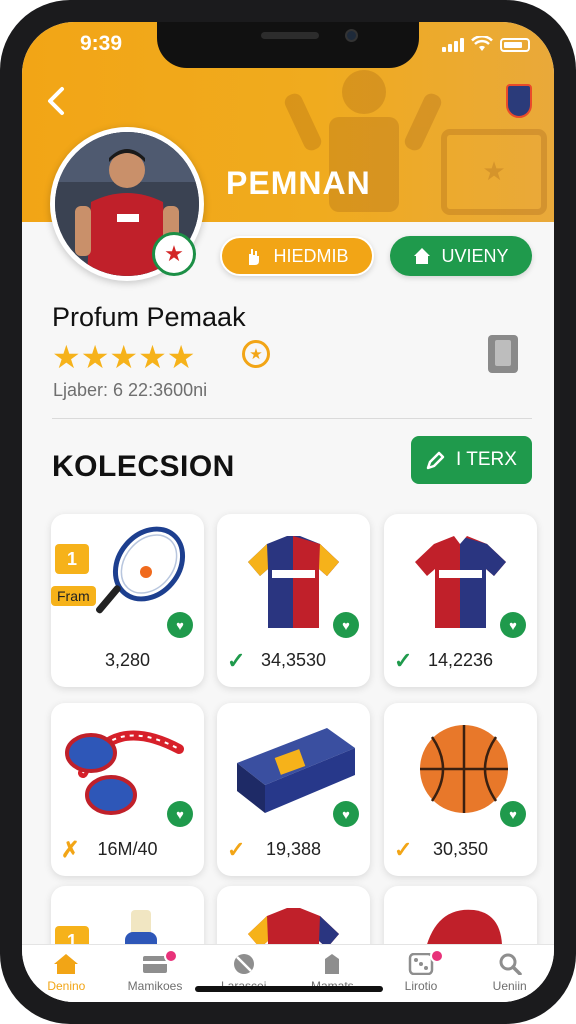 The height and width of the screenshot is (1024, 576). What do you see at coordinates (293, 660) in the screenshot?
I see `item-price: 34,3530` at bounding box center [293, 660].